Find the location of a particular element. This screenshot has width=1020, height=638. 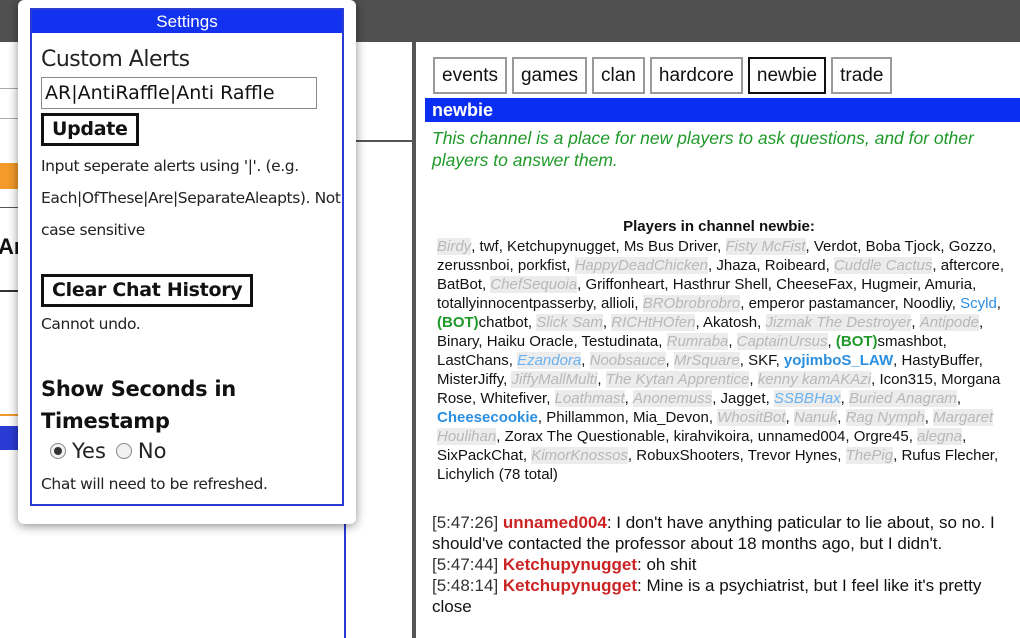

player-name: yojimboS_LAW is located at coordinates (838, 360).